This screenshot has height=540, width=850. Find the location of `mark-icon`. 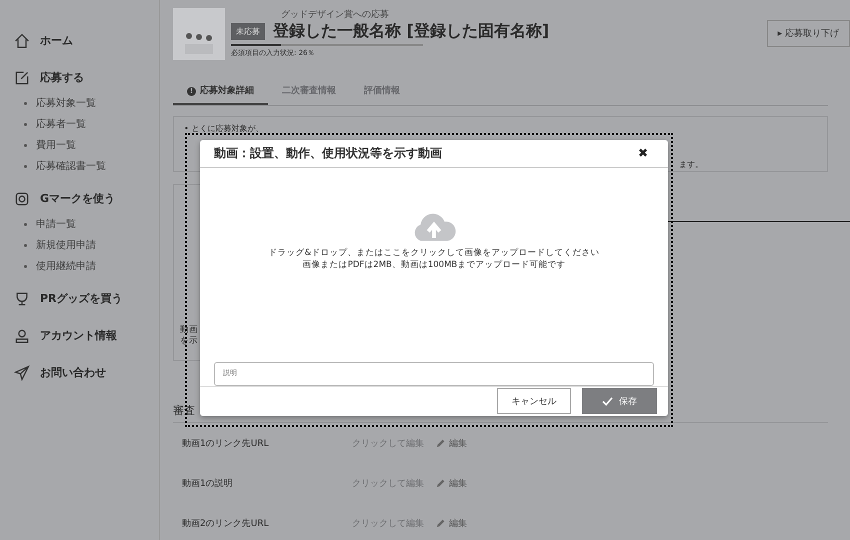

mark-icon is located at coordinates (22, 198).